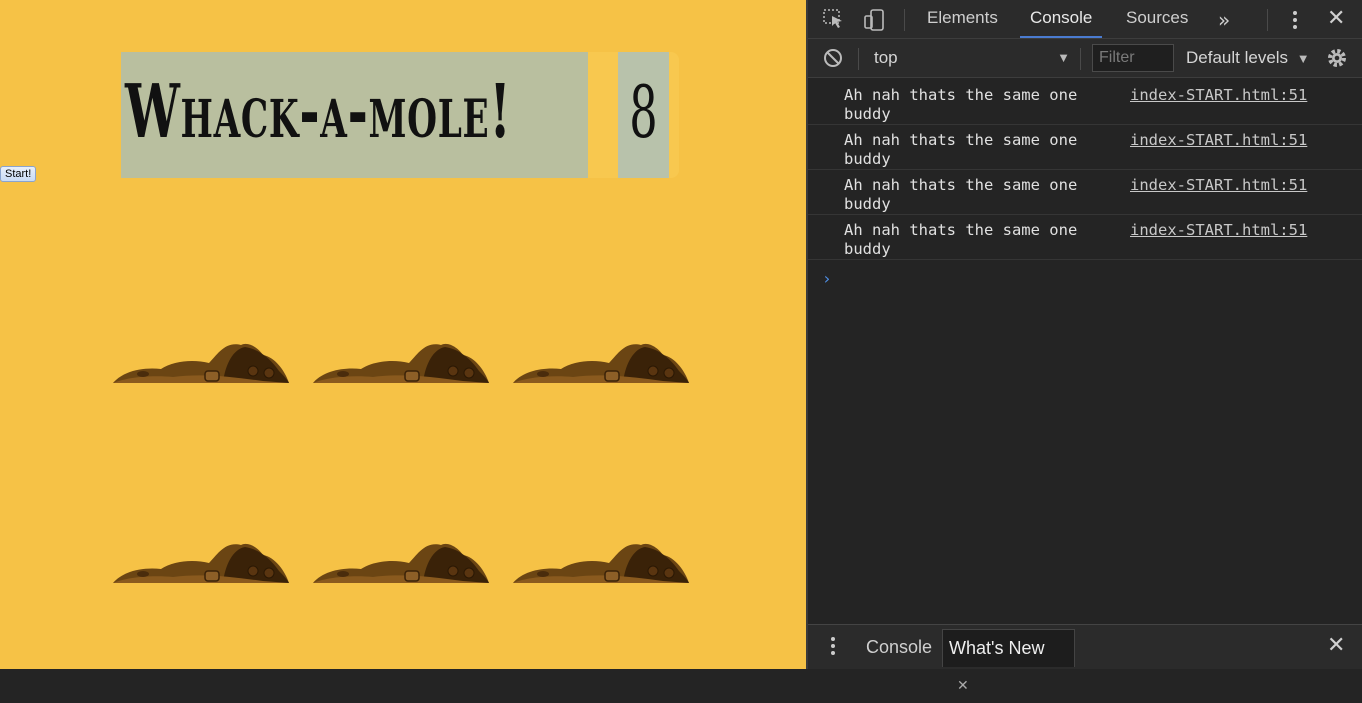 The image size is (1362, 703). What do you see at coordinates (1237, 57) in the screenshot?
I see `log-levels-label: Default levels` at bounding box center [1237, 57].